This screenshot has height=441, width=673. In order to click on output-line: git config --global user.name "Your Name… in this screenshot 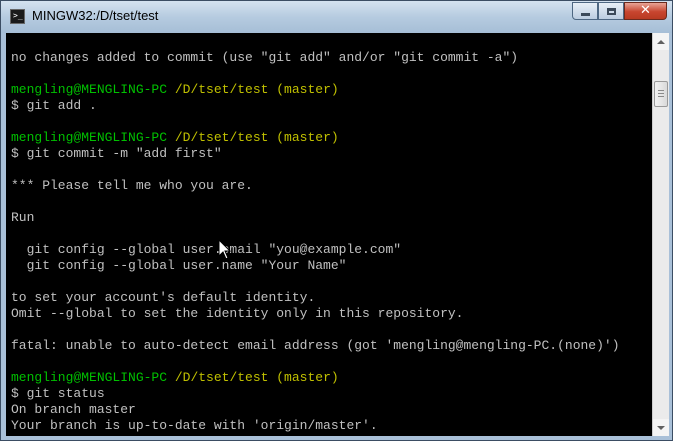, I will do `click(179, 265)`.